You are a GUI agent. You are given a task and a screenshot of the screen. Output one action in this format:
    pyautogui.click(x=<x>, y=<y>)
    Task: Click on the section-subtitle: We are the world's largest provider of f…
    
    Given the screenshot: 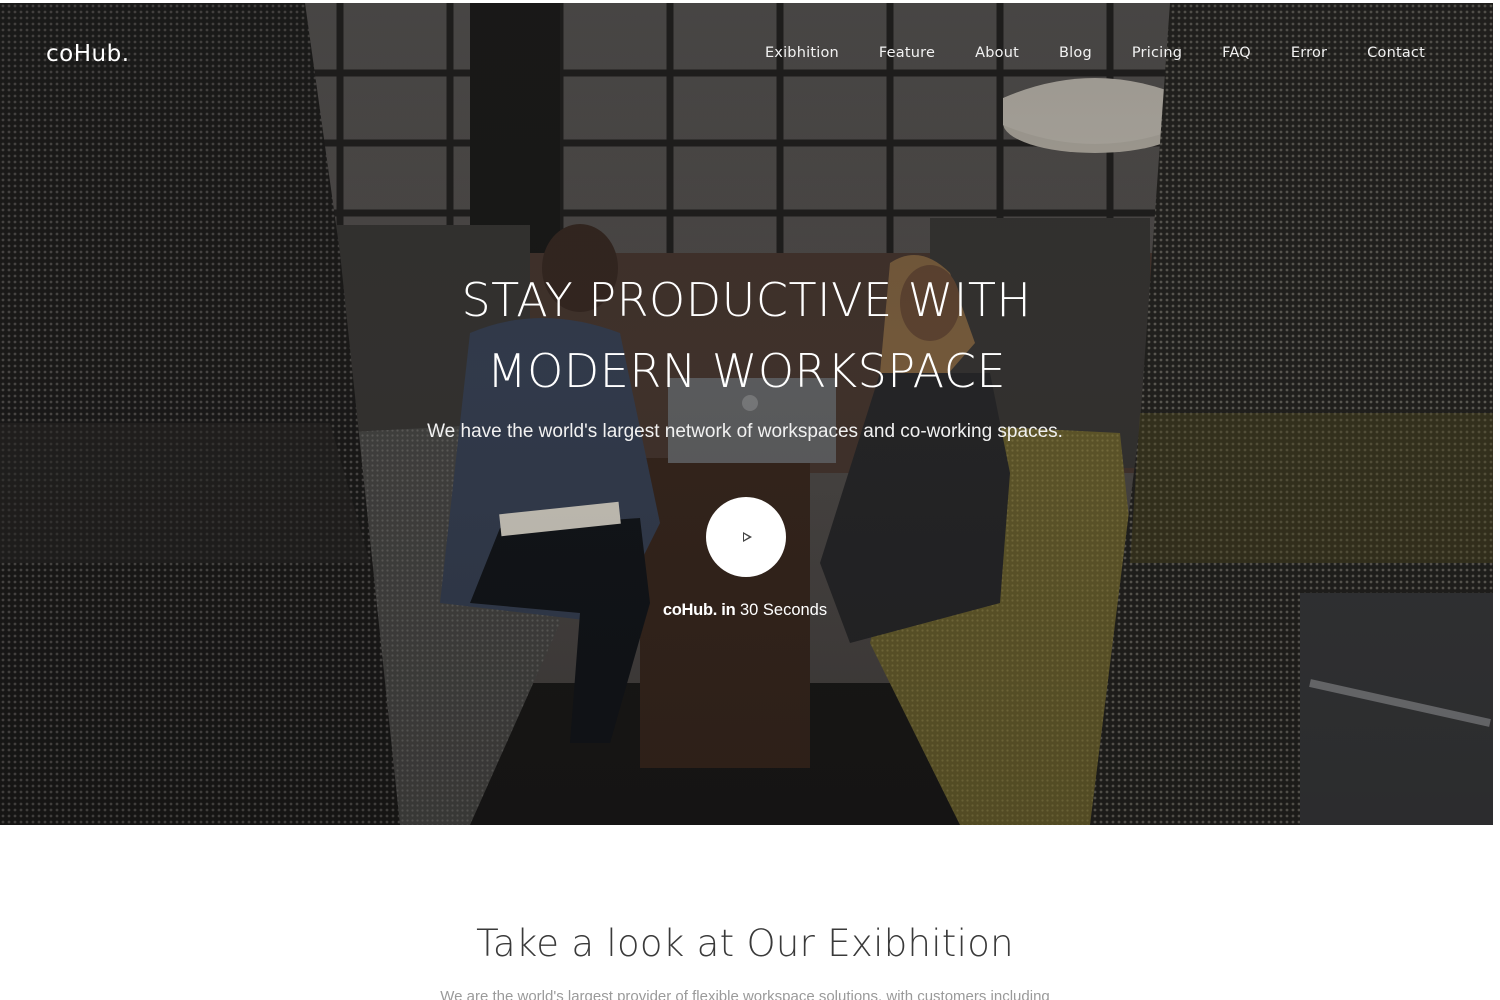 What is the action you would take?
    pyautogui.click(x=745, y=994)
    